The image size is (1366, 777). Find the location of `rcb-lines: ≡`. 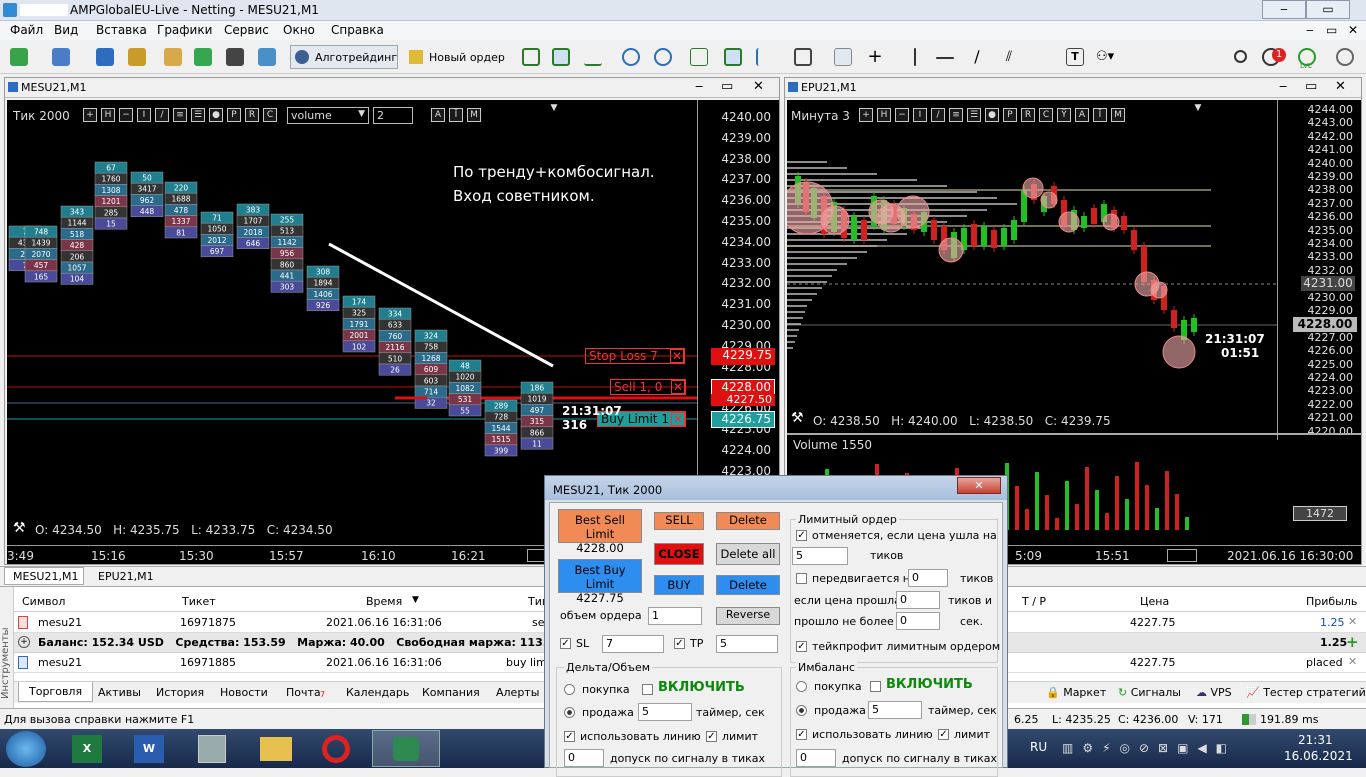

rcb-lines: ≡ is located at coordinates (956, 115).